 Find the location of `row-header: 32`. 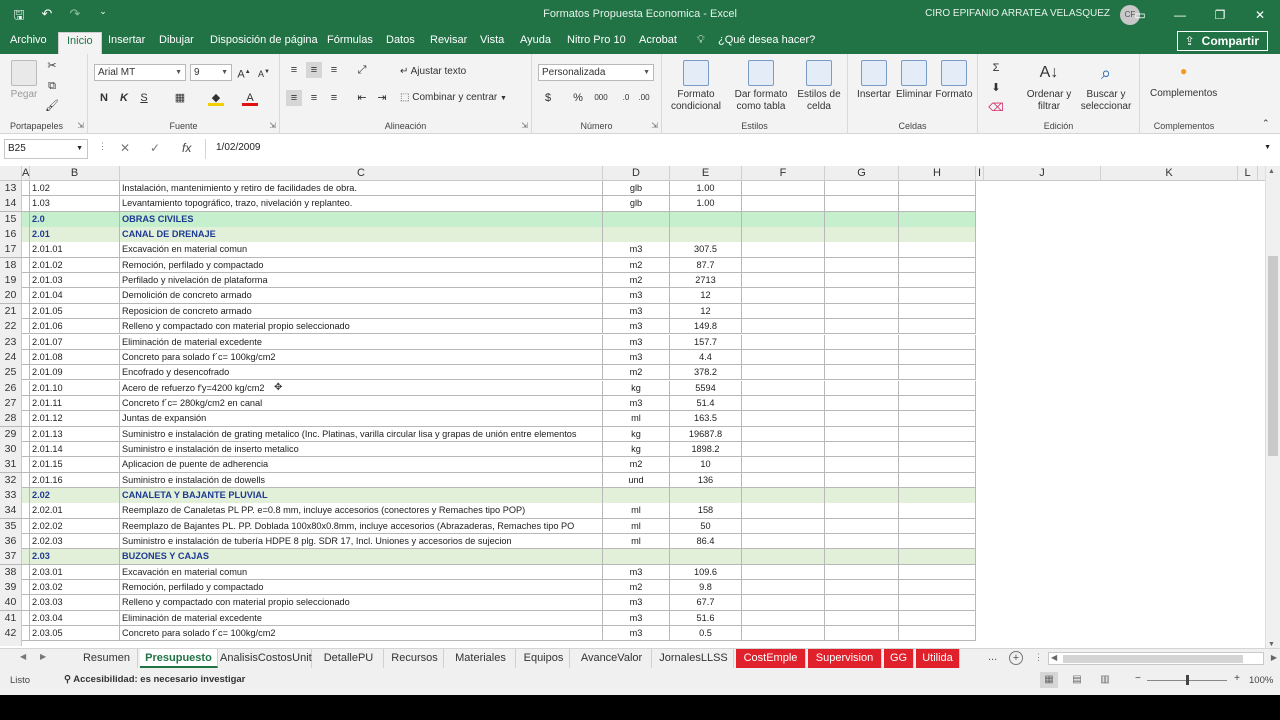

row-header: 32 is located at coordinates (11, 480).